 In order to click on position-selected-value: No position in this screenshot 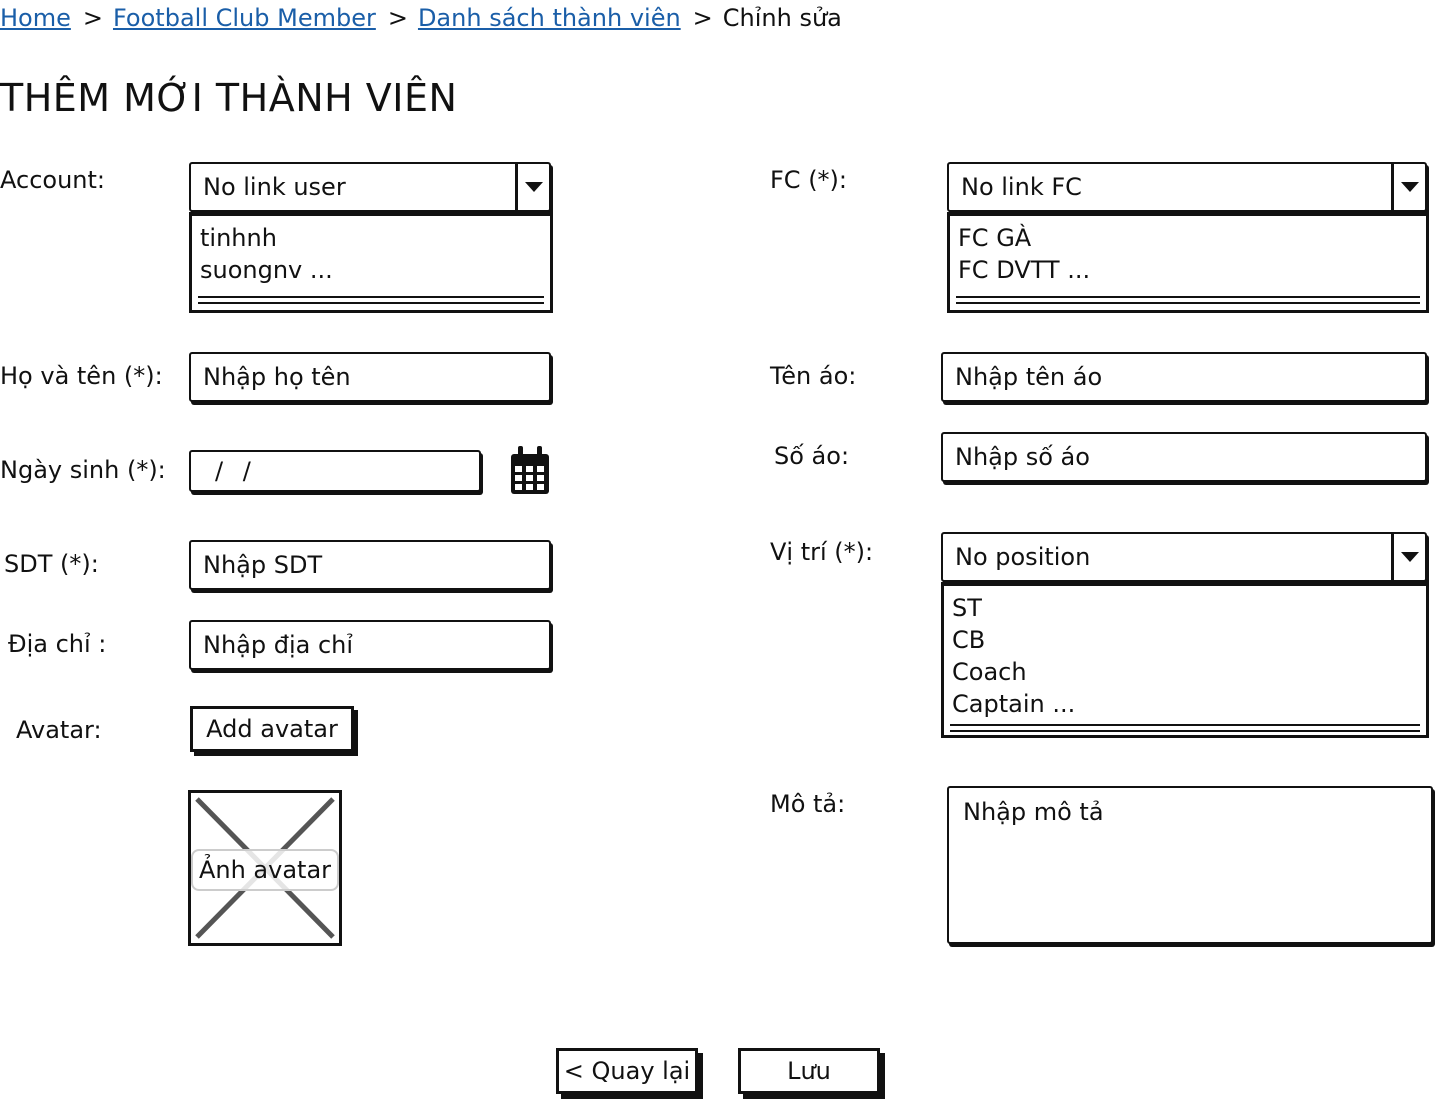, I will do `click(1023, 557)`.